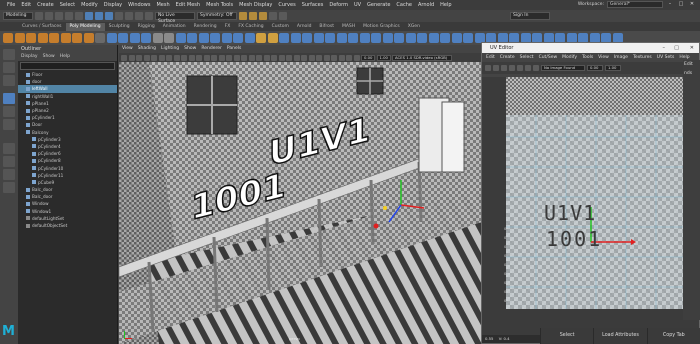 The width and height of the screenshot is (700, 344). What do you see at coordinates (79, 16) in the screenshot?
I see `redo-icon` at bounding box center [79, 16].